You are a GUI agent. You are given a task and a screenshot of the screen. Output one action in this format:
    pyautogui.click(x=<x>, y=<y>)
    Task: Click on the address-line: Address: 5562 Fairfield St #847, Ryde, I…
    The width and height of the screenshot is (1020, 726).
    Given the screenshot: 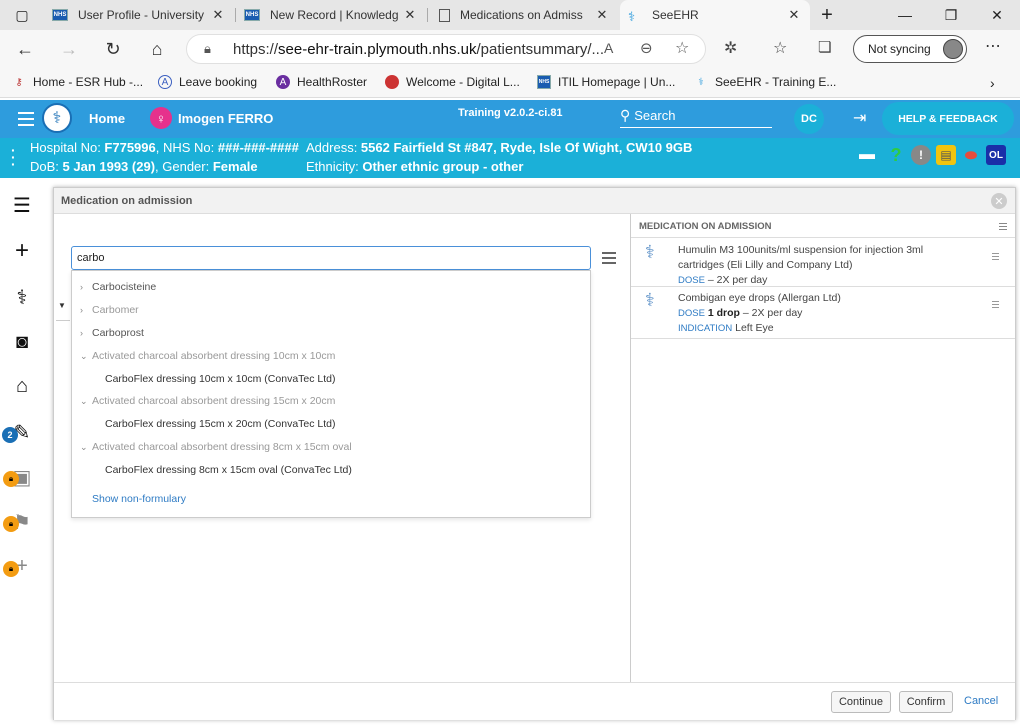 What is the action you would take?
    pyautogui.click(x=499, y=147)
    